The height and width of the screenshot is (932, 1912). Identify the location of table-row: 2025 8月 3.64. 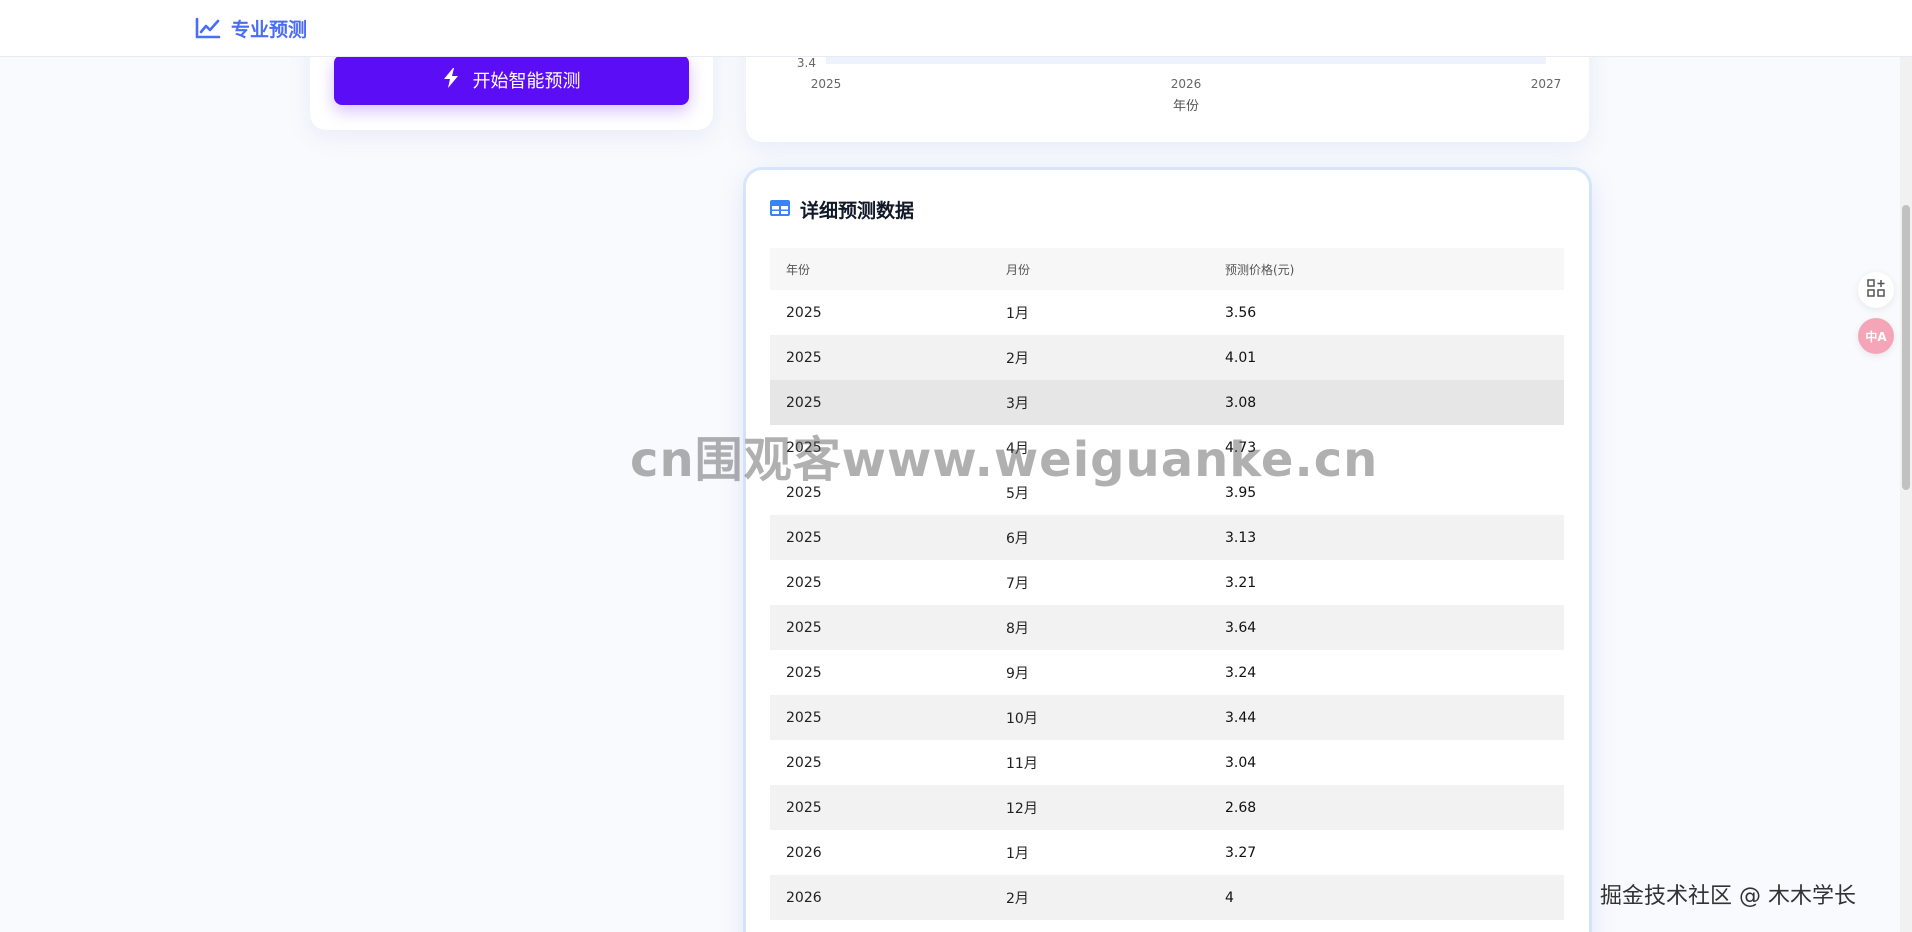
(1167, 627).